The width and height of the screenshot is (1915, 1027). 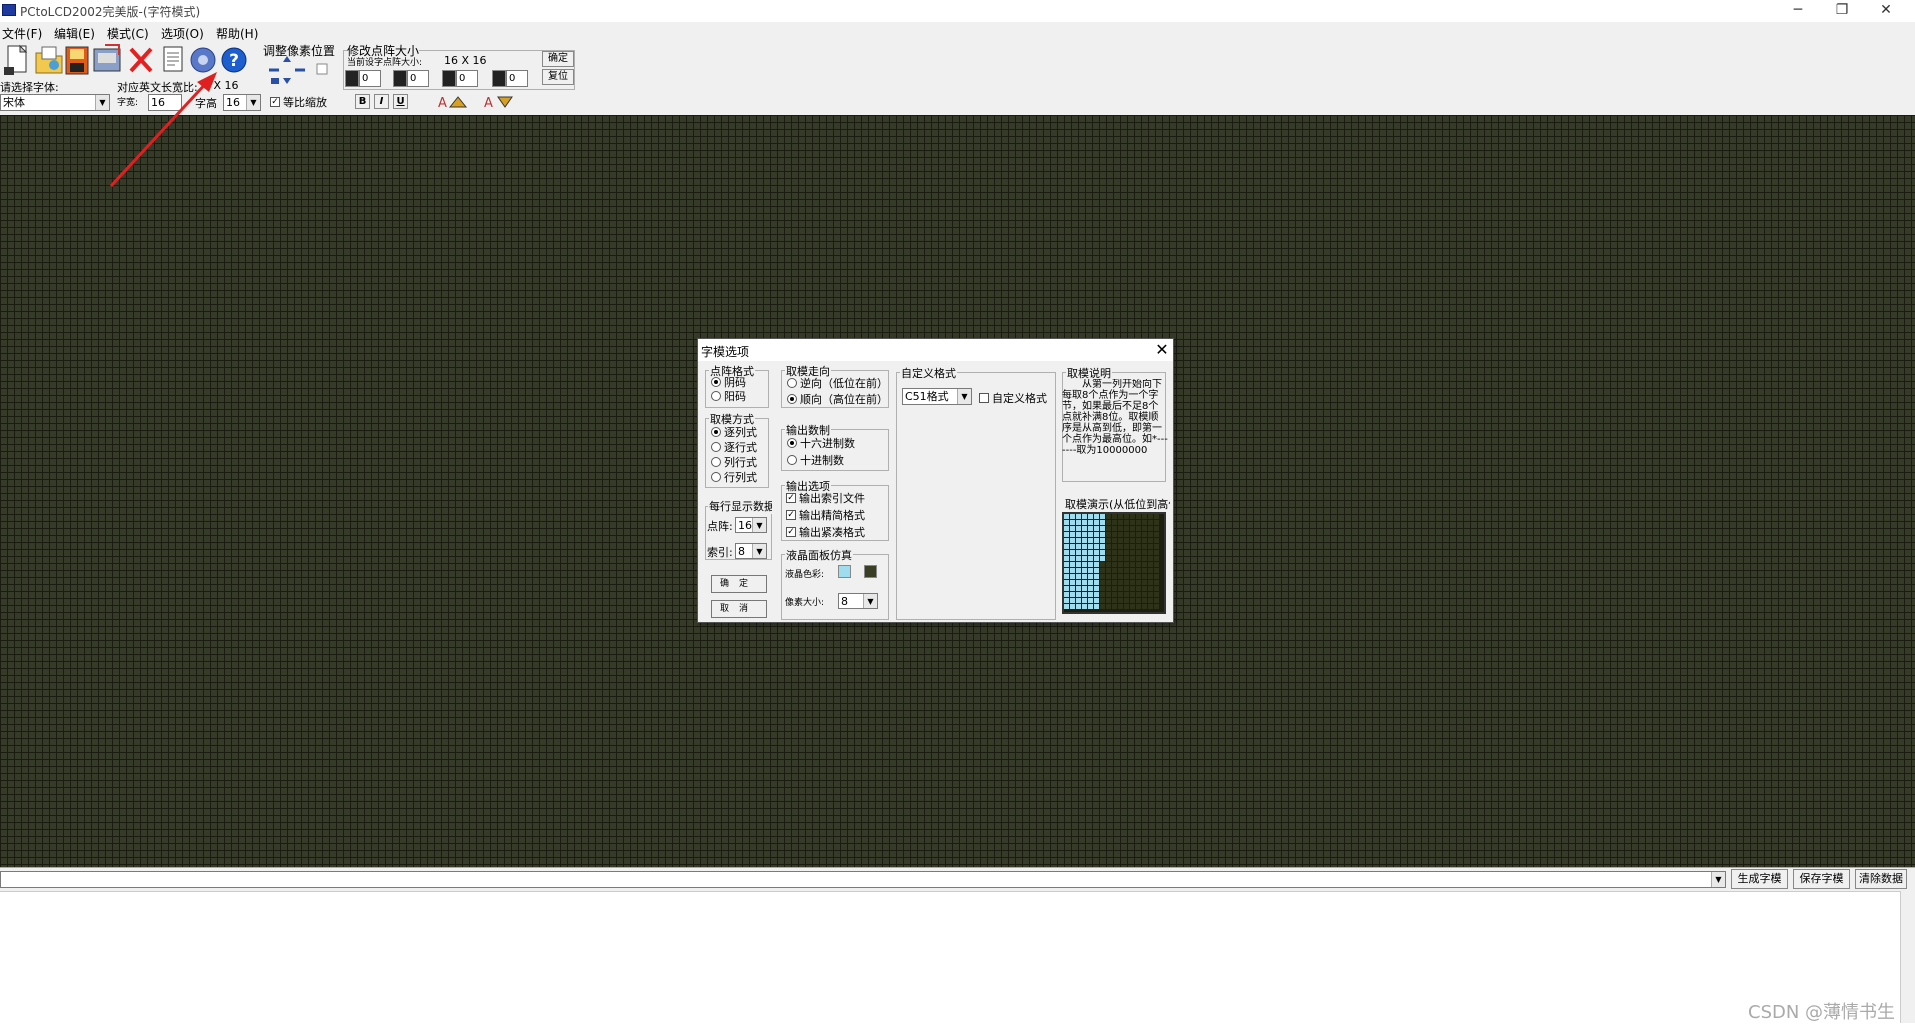 What do you see at coordinates (467, 78) in the screenshot?
I see `right-spin-input: 0` at bounding box center [467, 78].